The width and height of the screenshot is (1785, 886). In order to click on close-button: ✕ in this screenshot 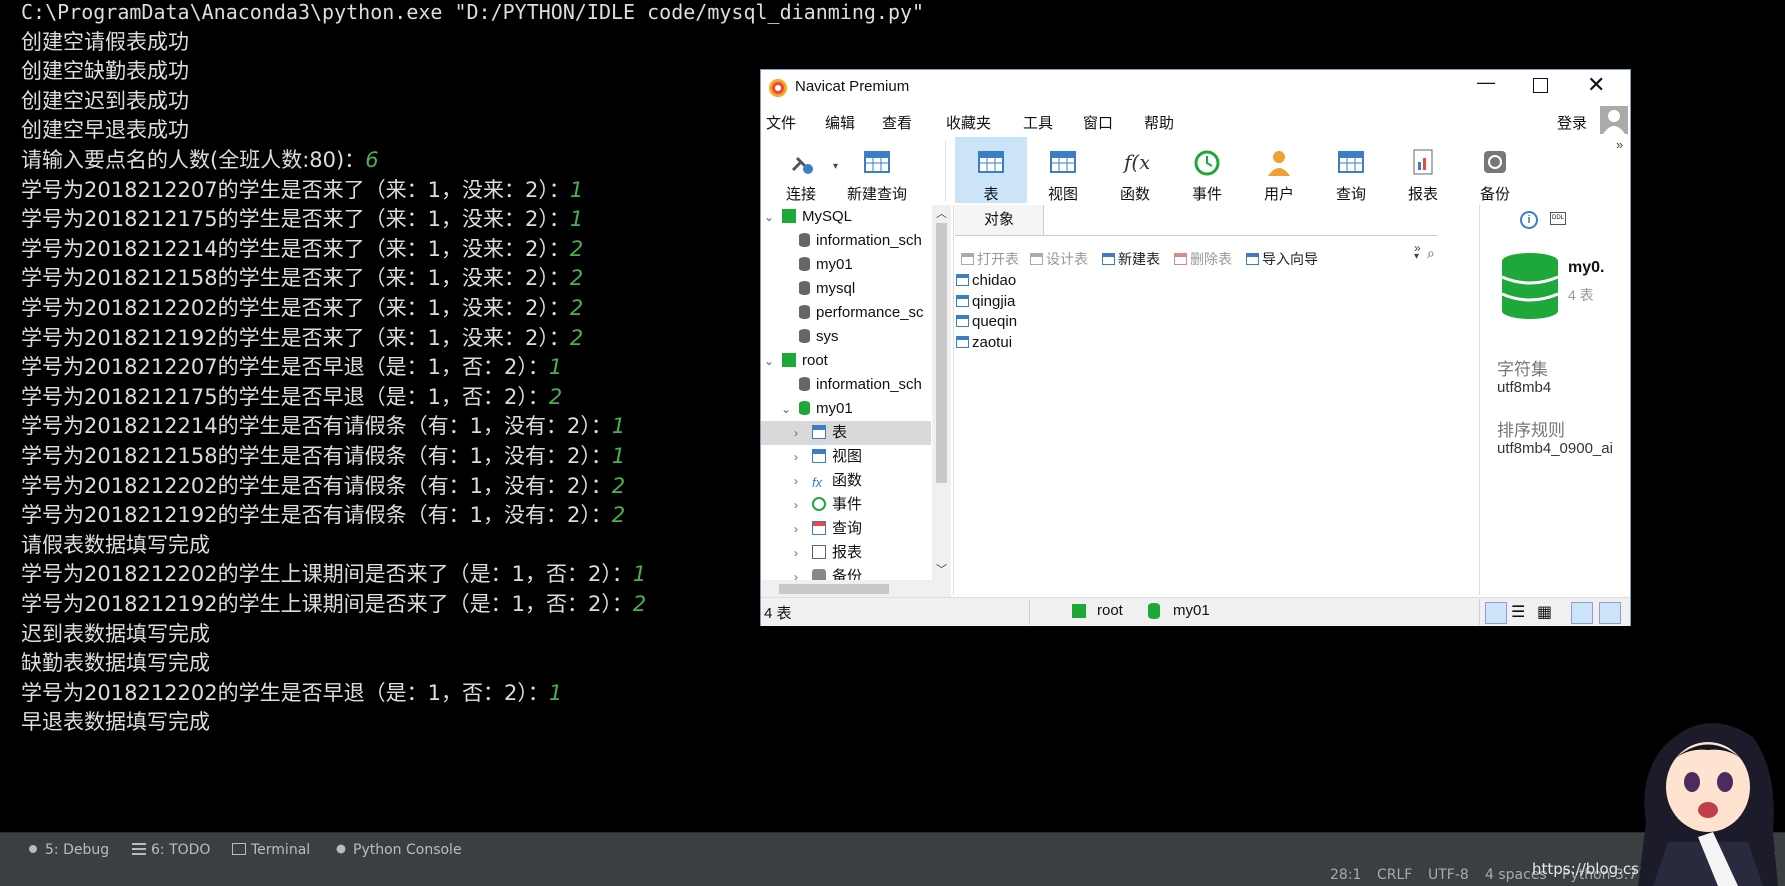, I will do `click(1596, 85)`.